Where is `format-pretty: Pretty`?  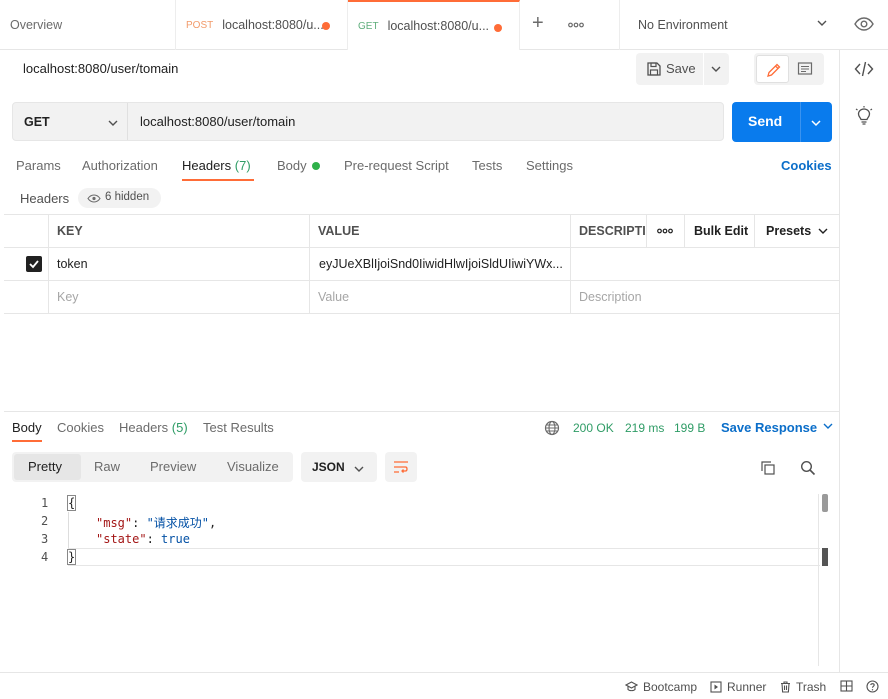 format-pretty: Pretty is located at coordinates (45, 466).